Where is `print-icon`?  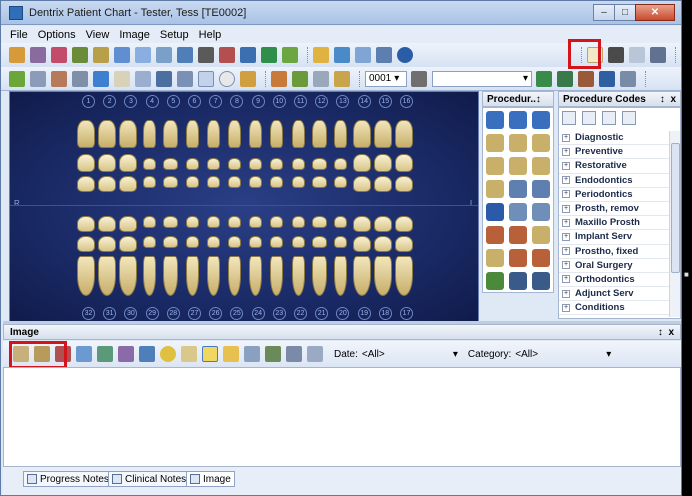 print-icon is located at coordinates (384, 55).